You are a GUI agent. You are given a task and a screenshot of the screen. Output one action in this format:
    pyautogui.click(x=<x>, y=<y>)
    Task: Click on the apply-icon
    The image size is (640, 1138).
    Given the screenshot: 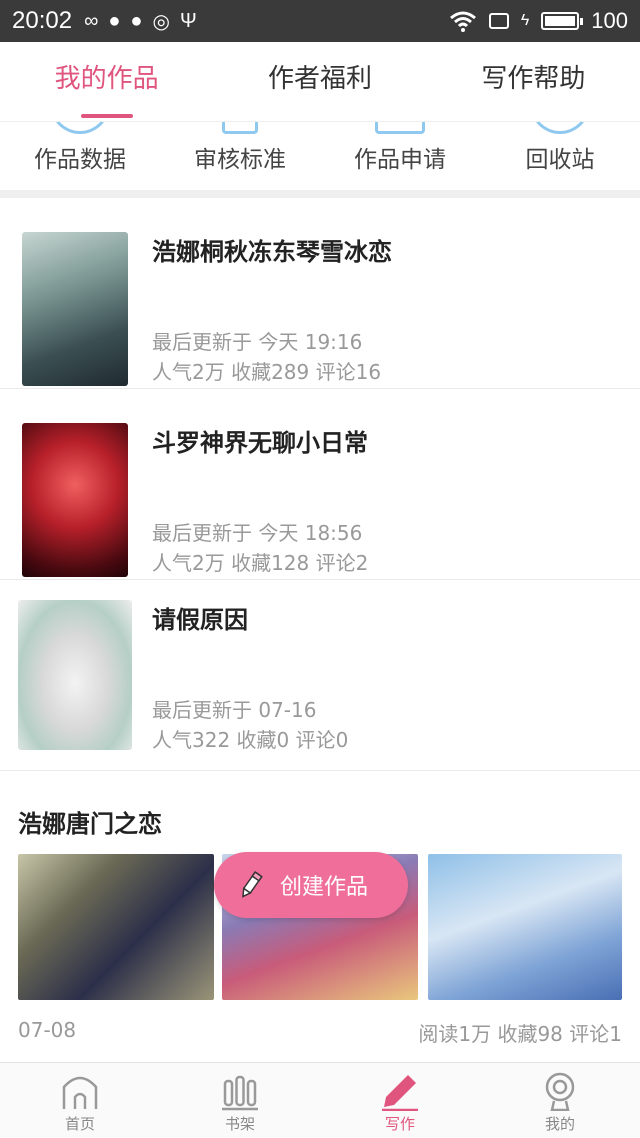 What is the action you would take?
    pyautogui.click(x=400, y=128)
    